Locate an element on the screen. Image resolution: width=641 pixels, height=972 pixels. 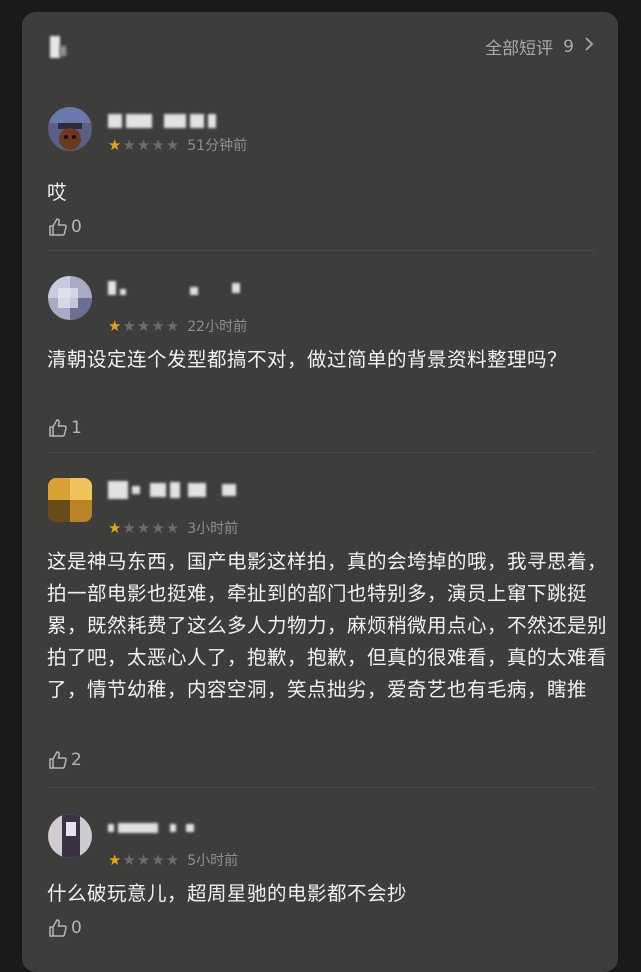
all-reviews-count: 9 is located at coordinates (568, 46).